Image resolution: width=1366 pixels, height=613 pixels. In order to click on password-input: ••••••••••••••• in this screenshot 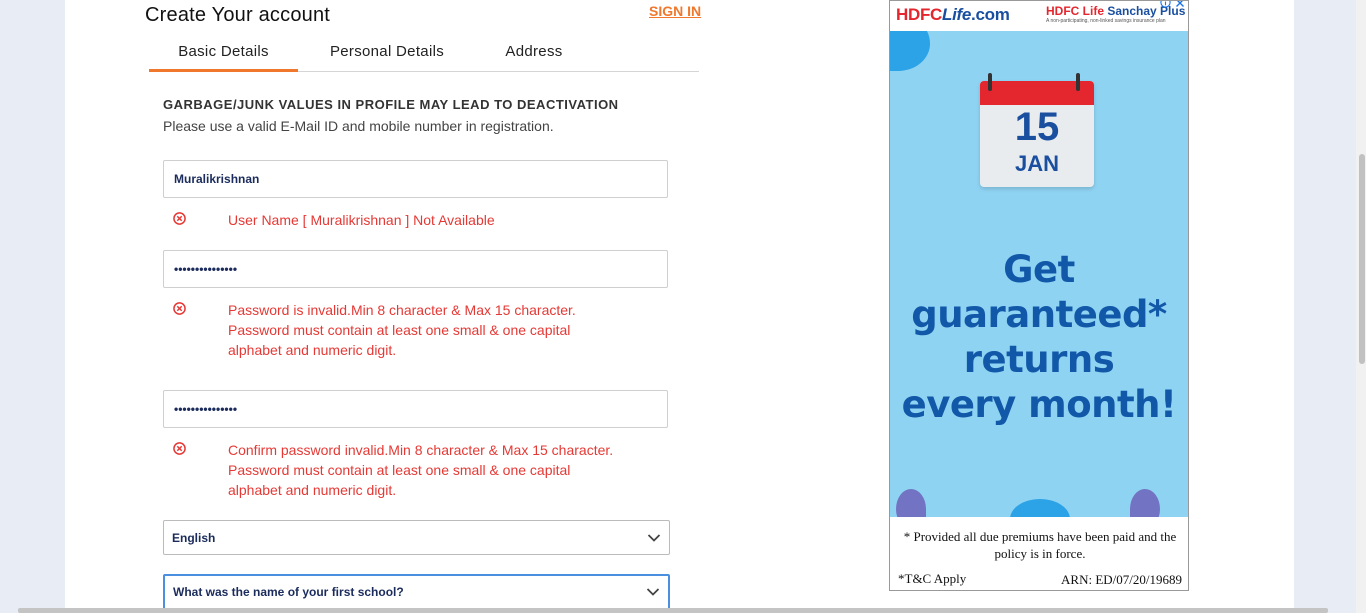, I will do `click(415, 269)`.